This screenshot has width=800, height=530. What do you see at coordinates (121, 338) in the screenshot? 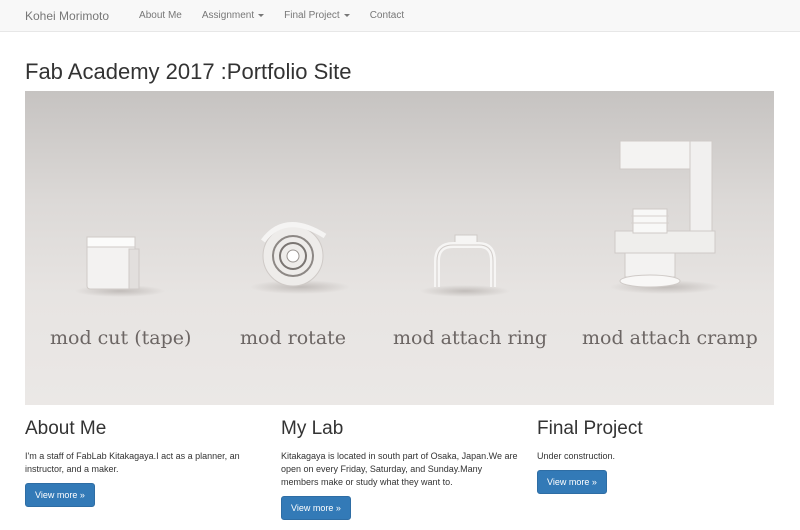
I see `hero-label-mod-cut: mod cut (tape)` at bounding box center [121, 338].